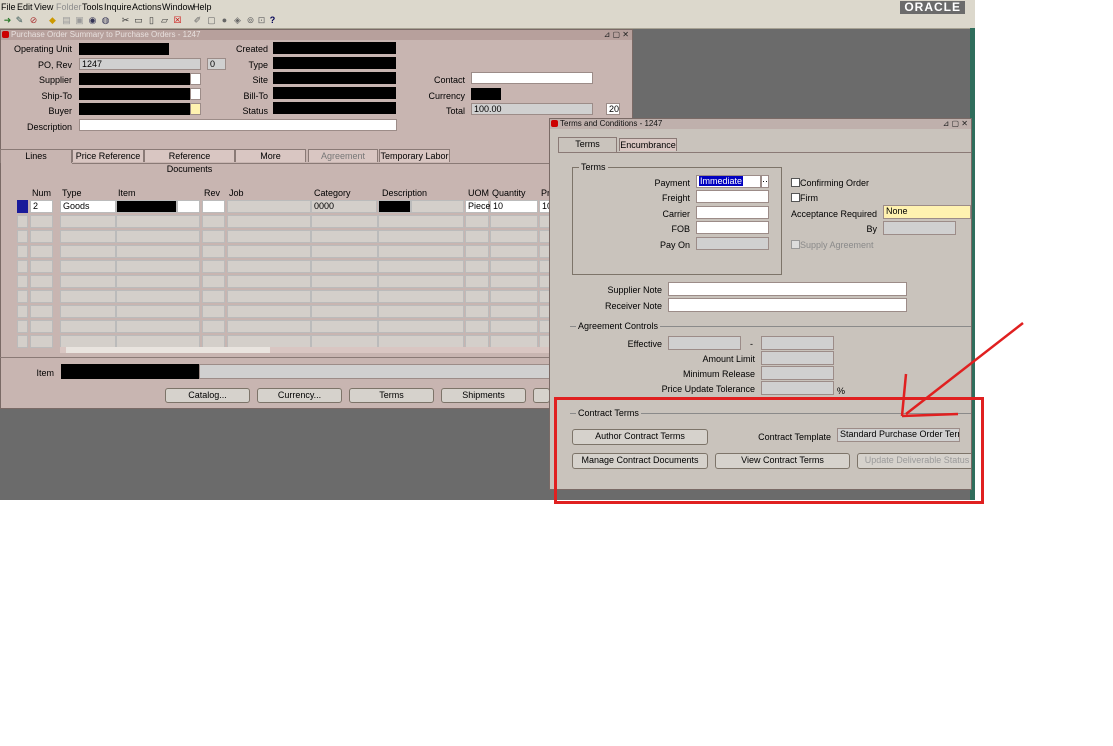 Image resolution: width=1113 pixels, height=746 pixels. What do you see at coordinates (213, 206) in the screenshot?
I see `row-rev` at bounding box center [213, 206].